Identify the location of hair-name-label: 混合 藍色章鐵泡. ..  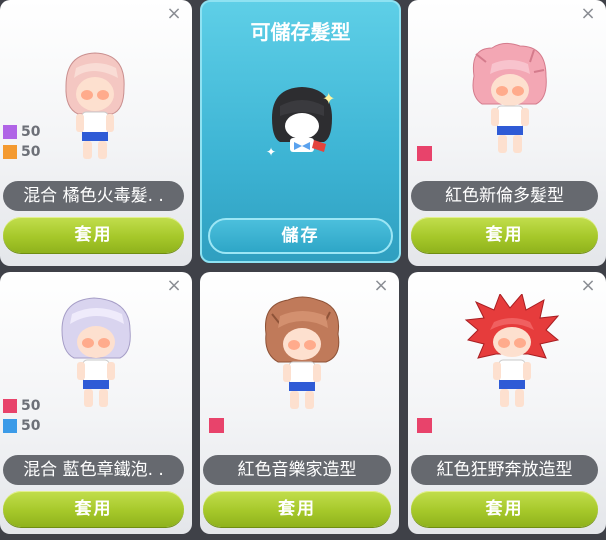
(93, 470).